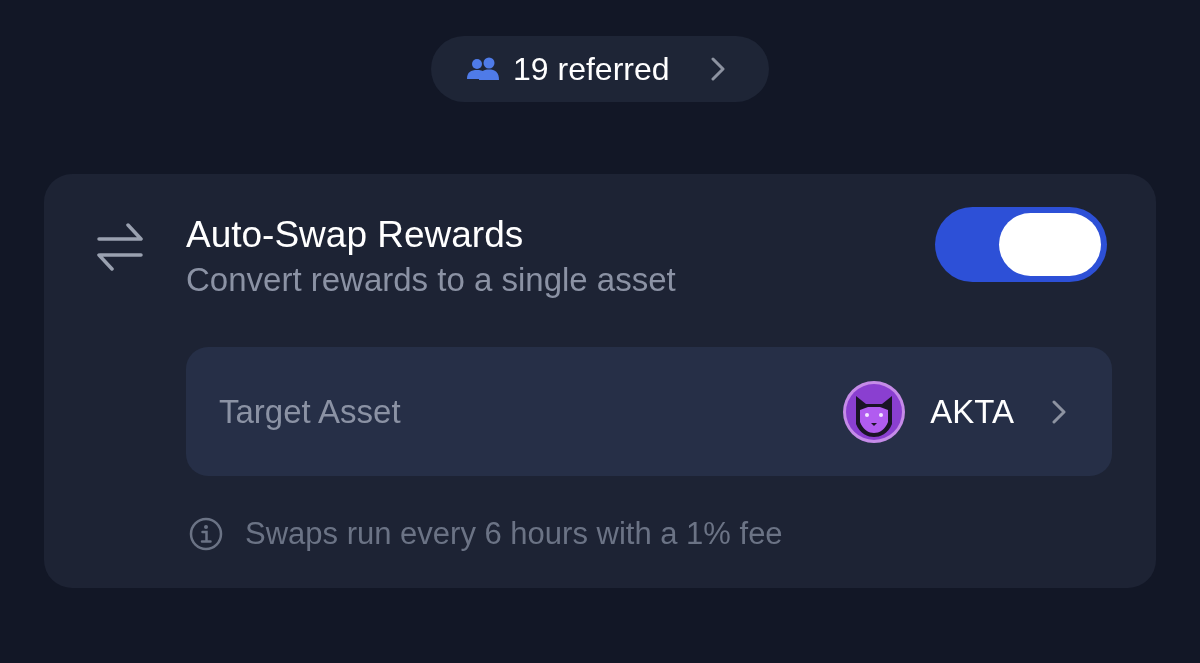  I want to click on animal-avatar-icon, so click(874, 411).